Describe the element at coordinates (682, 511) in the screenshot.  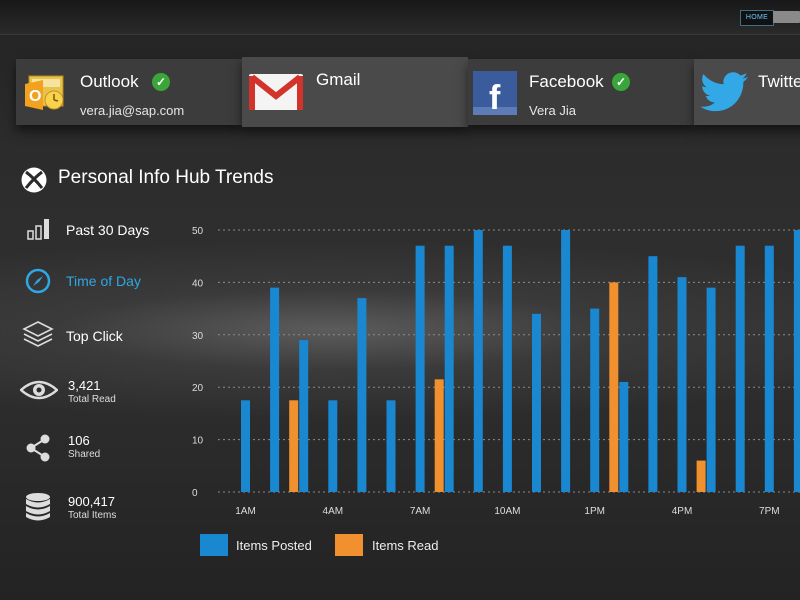
I see `x-tick-label: 4PM` at that location.